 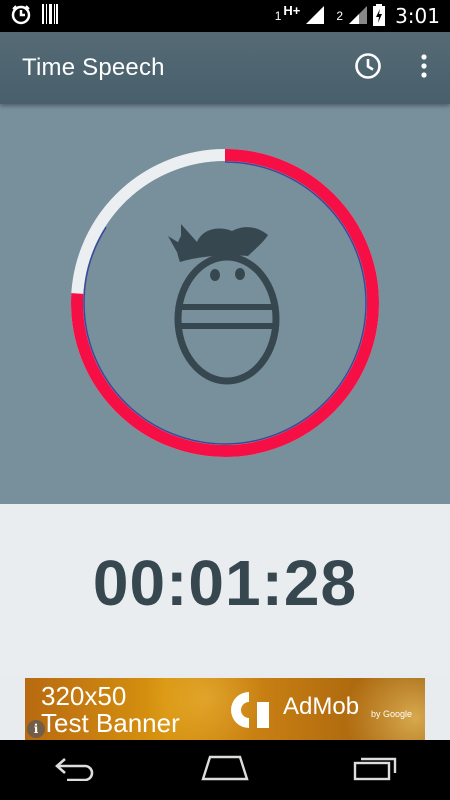 What do you see at coordinates (250, 712) in the screenshot?
I see `admob-logo-icon` at bounding box center [250, 712].